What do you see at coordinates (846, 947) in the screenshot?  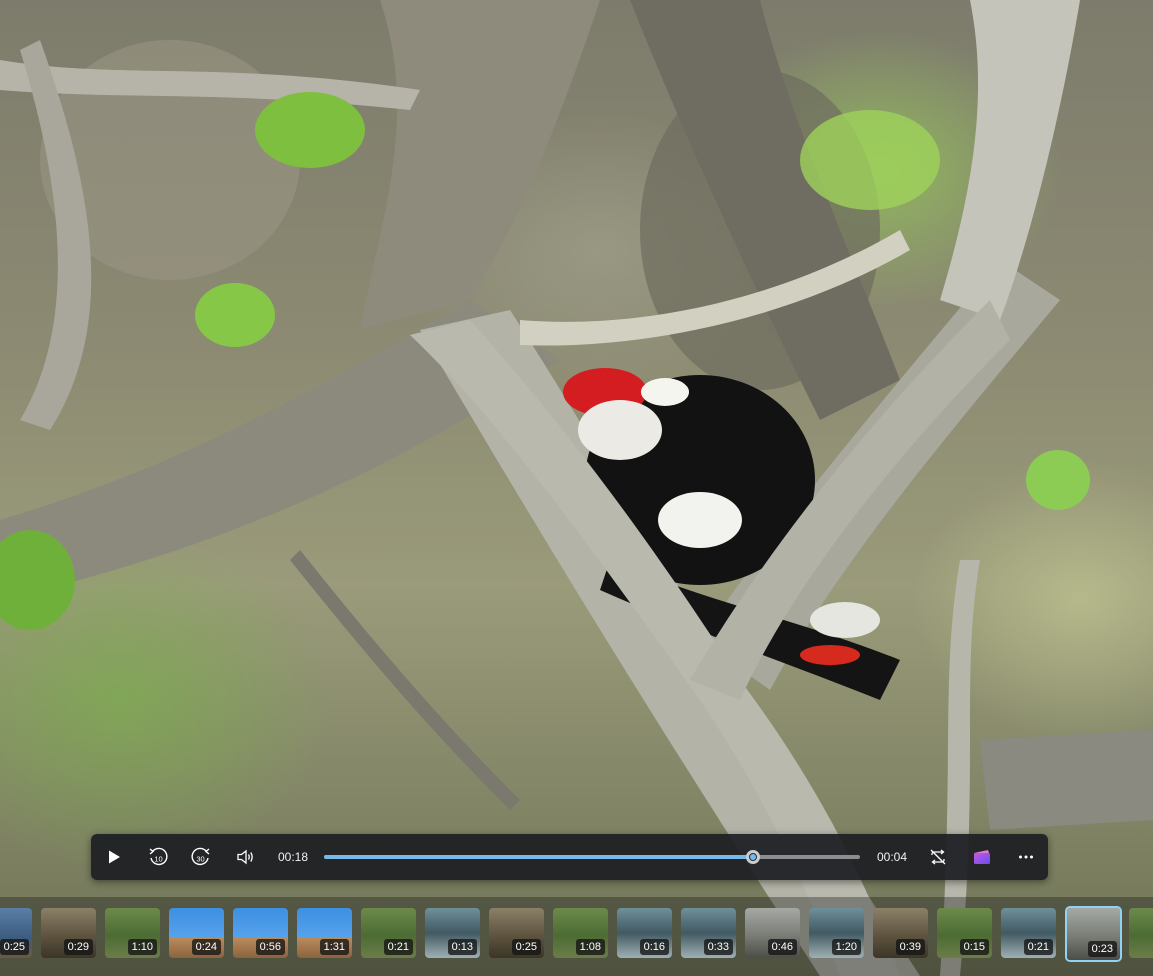 I see `thumbnail-duration: 1:20` at bounding box center [846, 947].